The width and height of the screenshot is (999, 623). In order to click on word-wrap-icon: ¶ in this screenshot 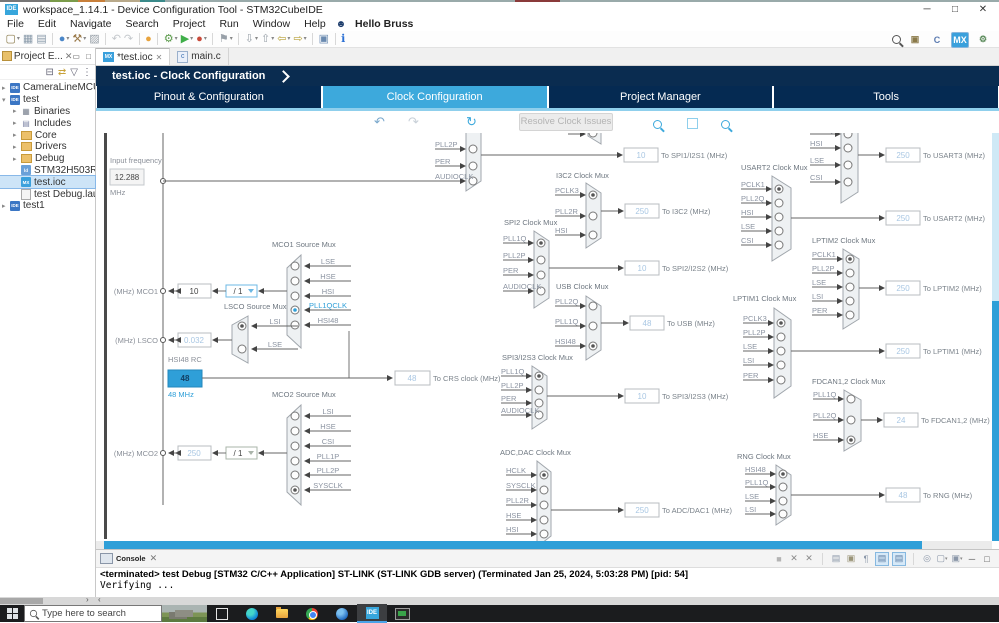, I will do `click(866, 559)`.